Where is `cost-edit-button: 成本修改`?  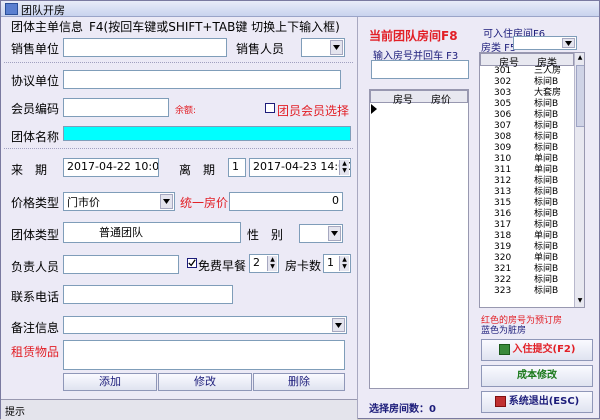
cost-edit-button: 成本修改 is located at coordinates (537, 376).